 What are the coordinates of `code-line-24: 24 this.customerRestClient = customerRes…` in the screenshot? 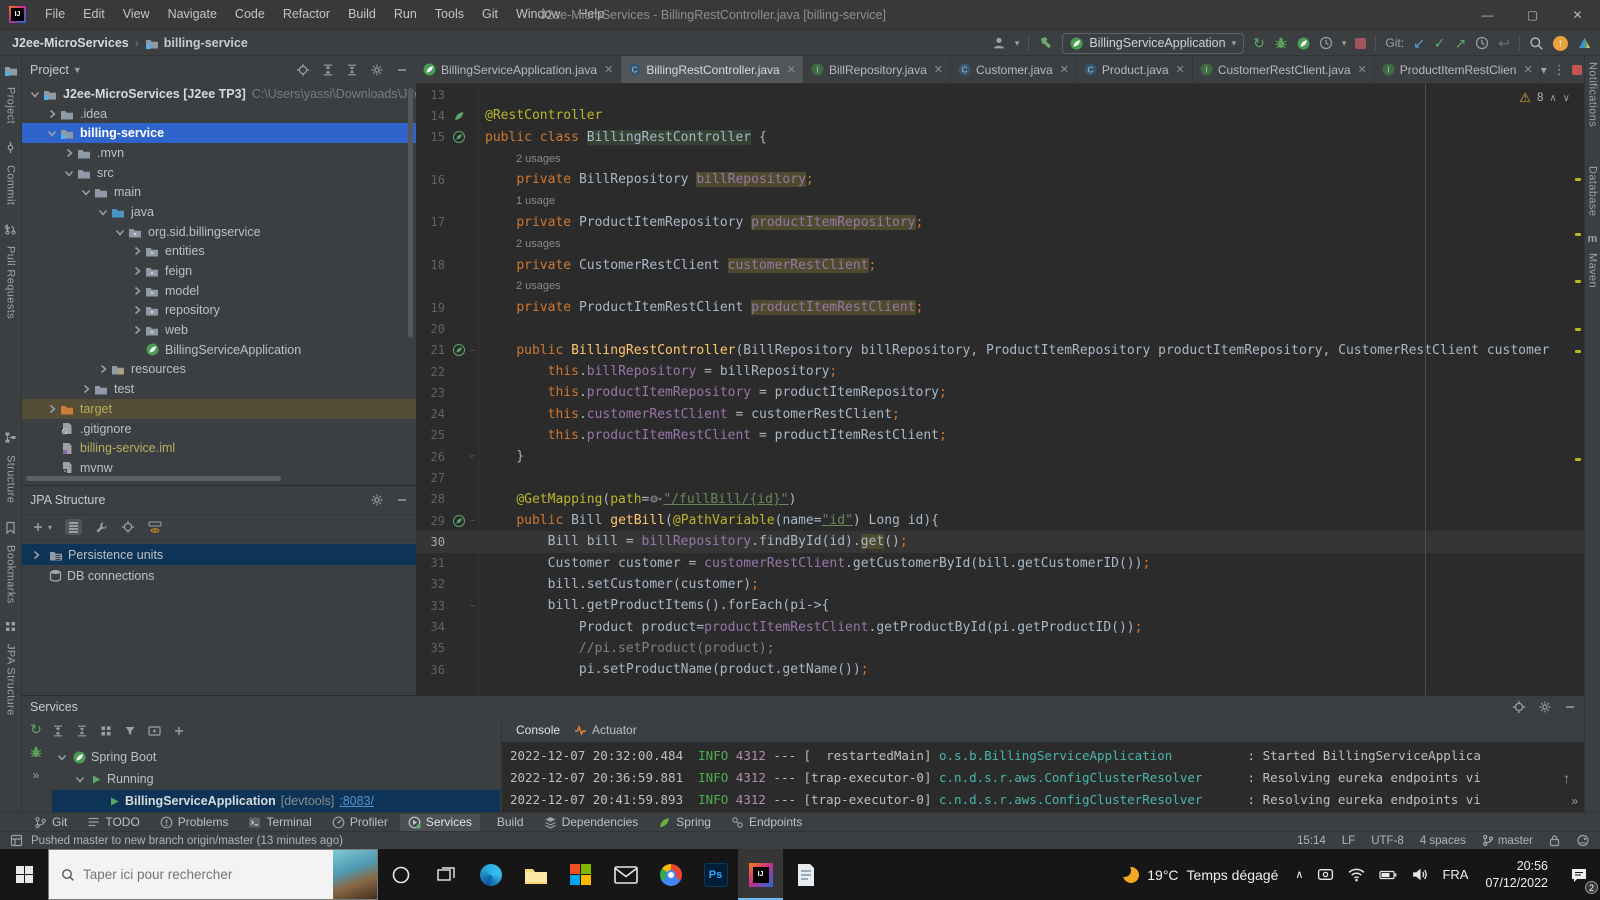 It's located at (1000, 413).